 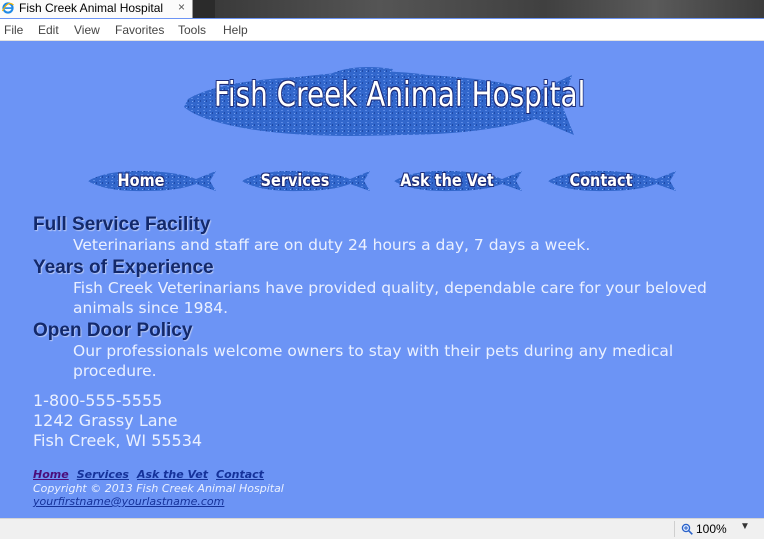 I want to click on nav-home-button: Home, so click(x=152, y=181).